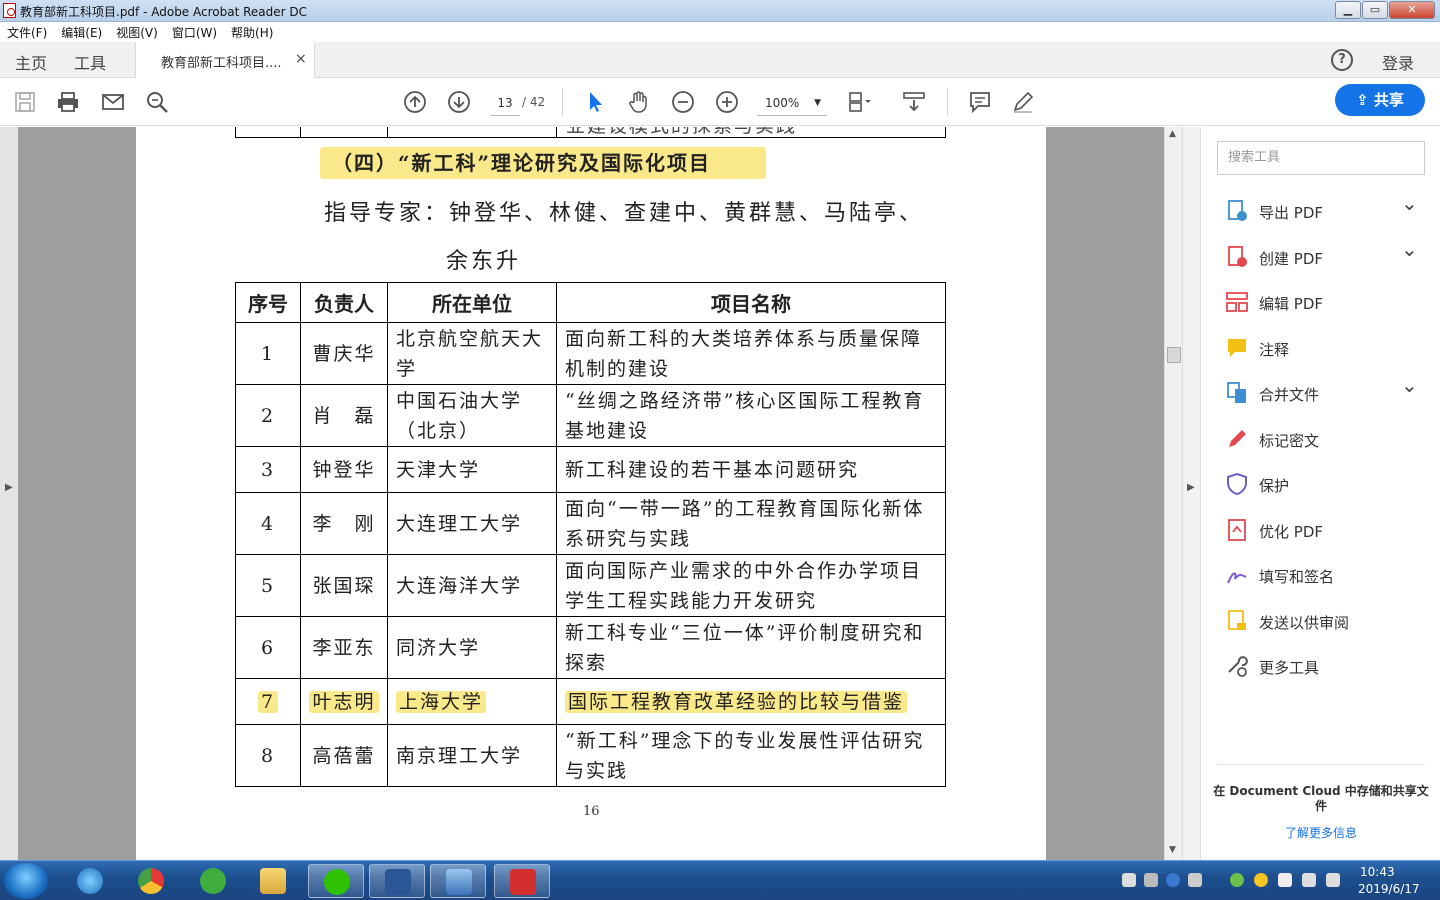 This screenshot has height=900, width=1440. I want to click on tab-home: 主页, so click(31, 62).